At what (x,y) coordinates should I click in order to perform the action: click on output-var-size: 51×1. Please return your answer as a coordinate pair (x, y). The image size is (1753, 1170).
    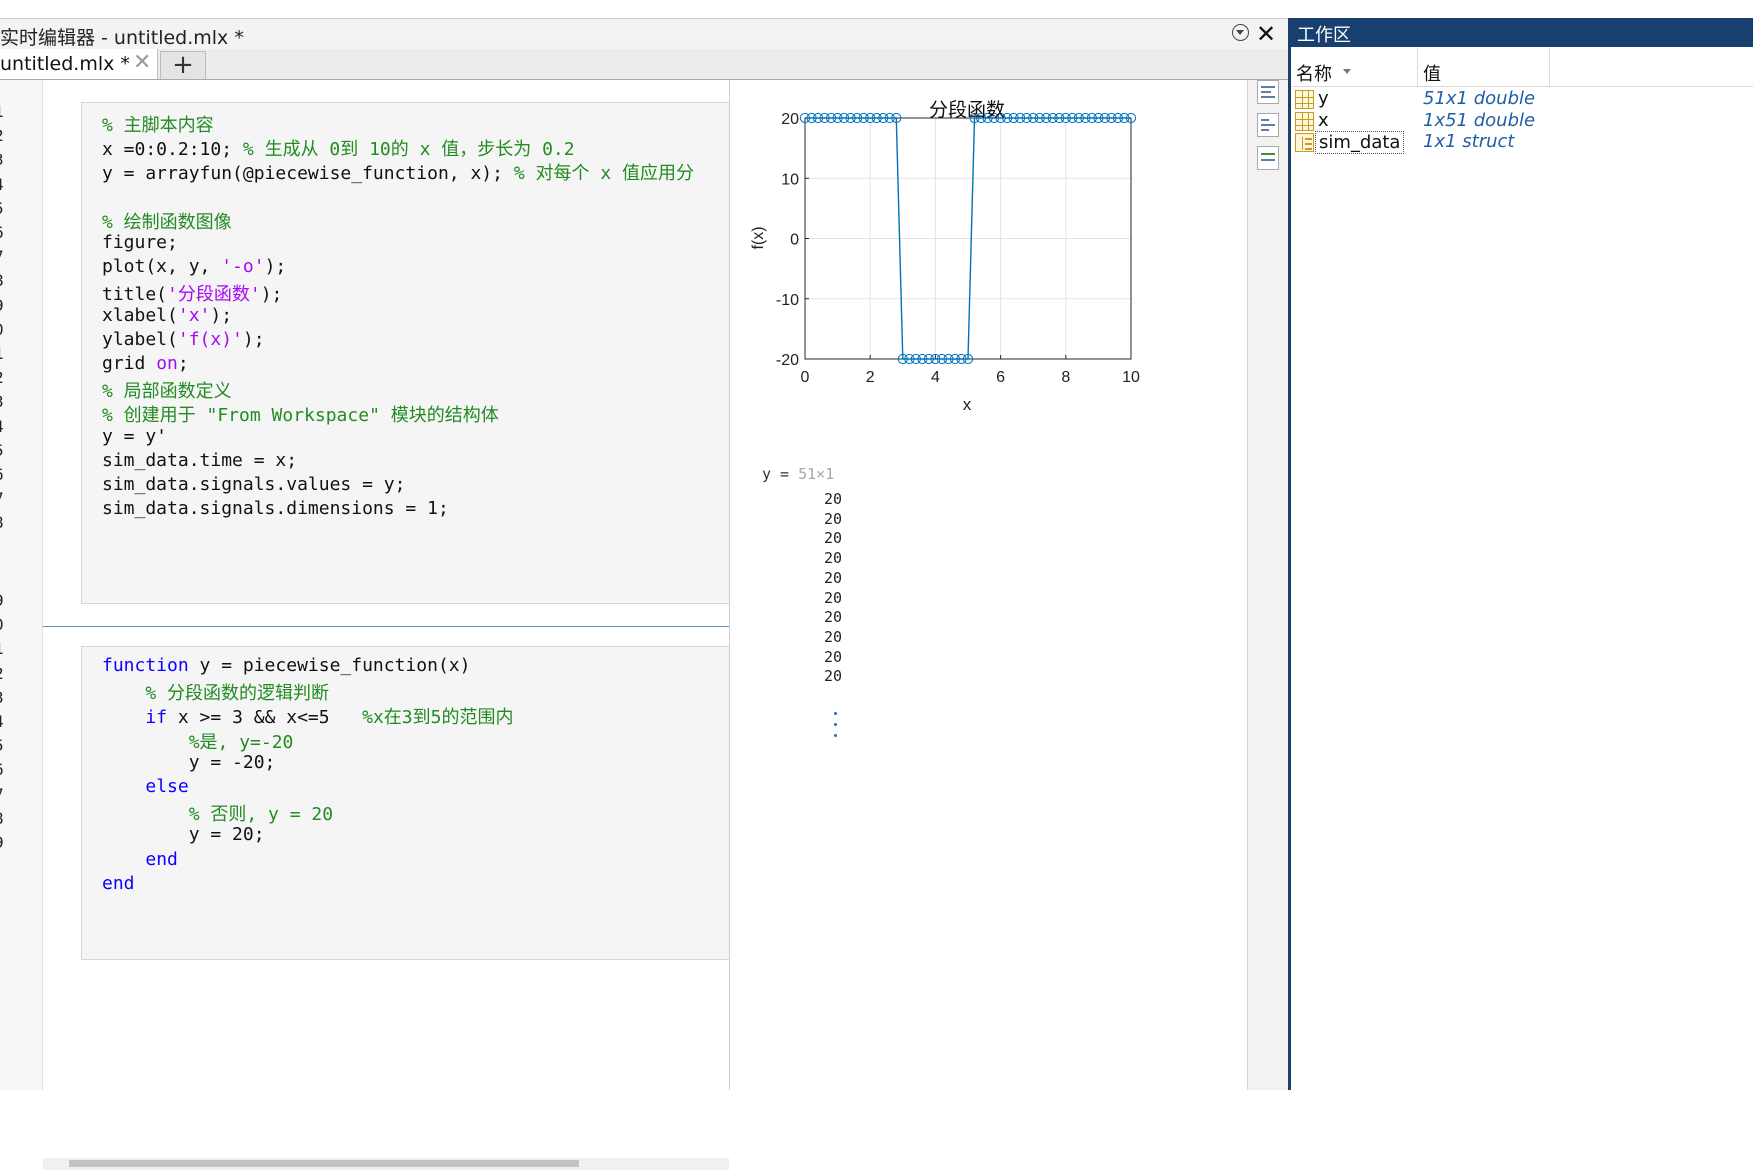
    Looking at the image, I should click on (816, 474).